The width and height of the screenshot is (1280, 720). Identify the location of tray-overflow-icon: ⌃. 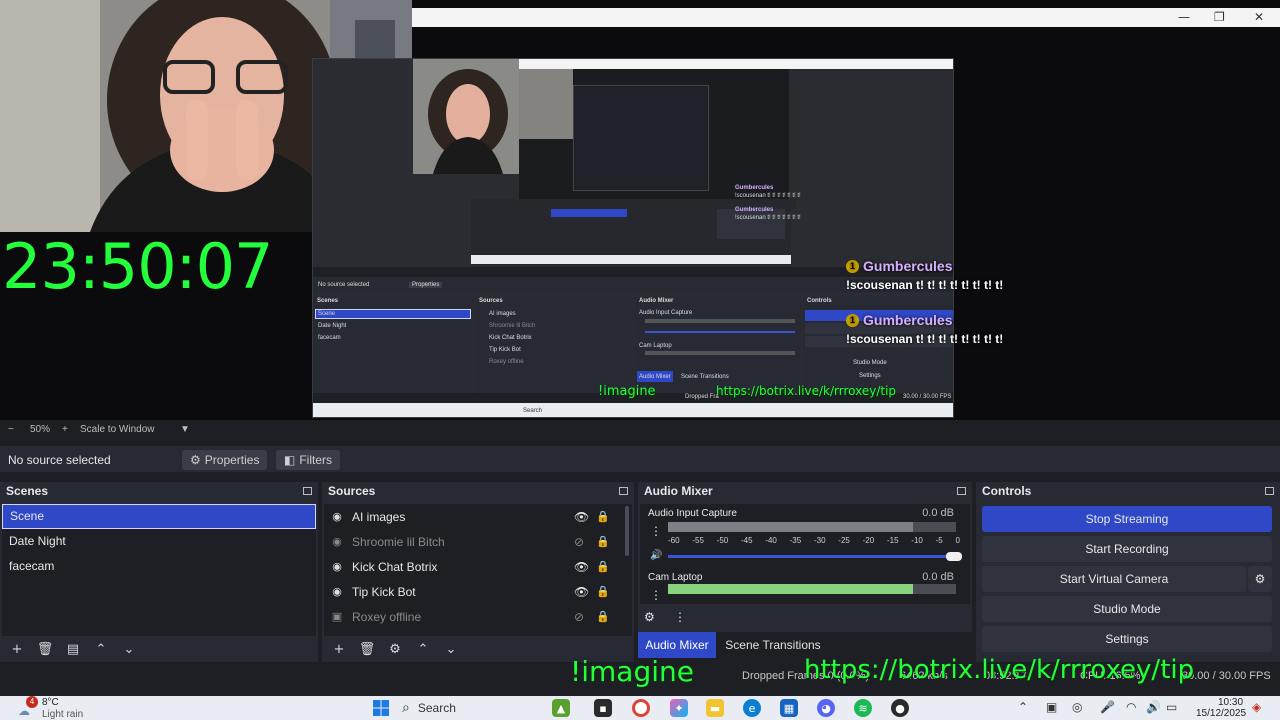
(1023, 707).